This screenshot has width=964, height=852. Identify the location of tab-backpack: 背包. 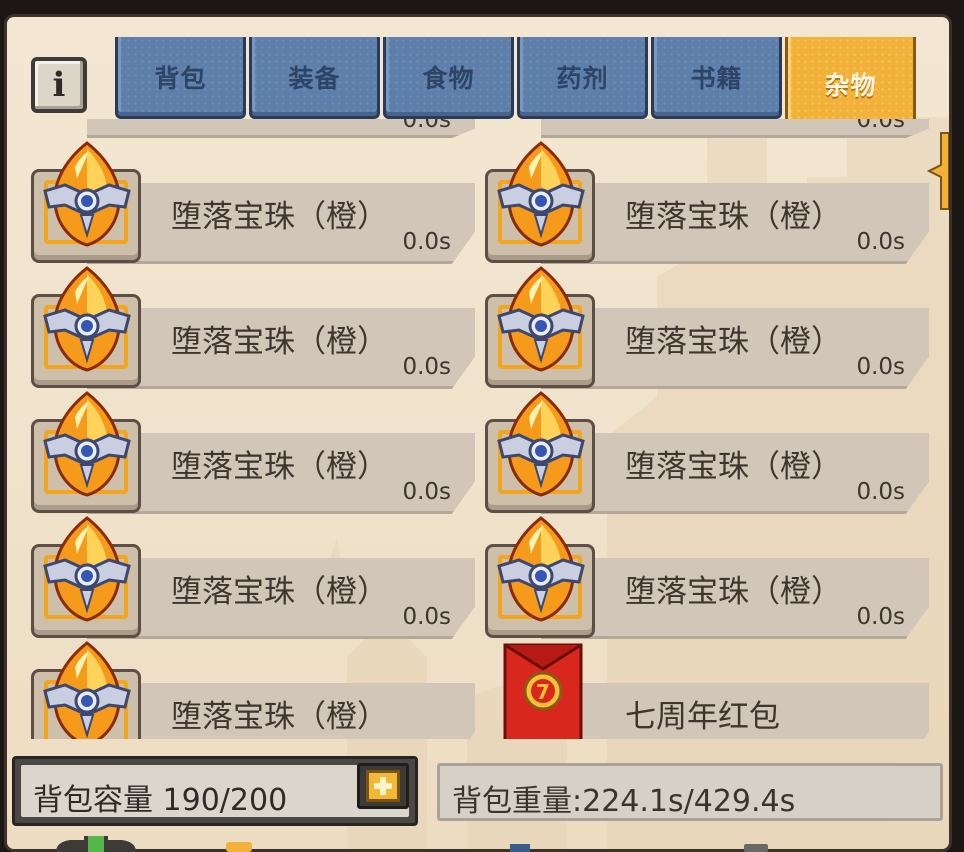
(180, 78).